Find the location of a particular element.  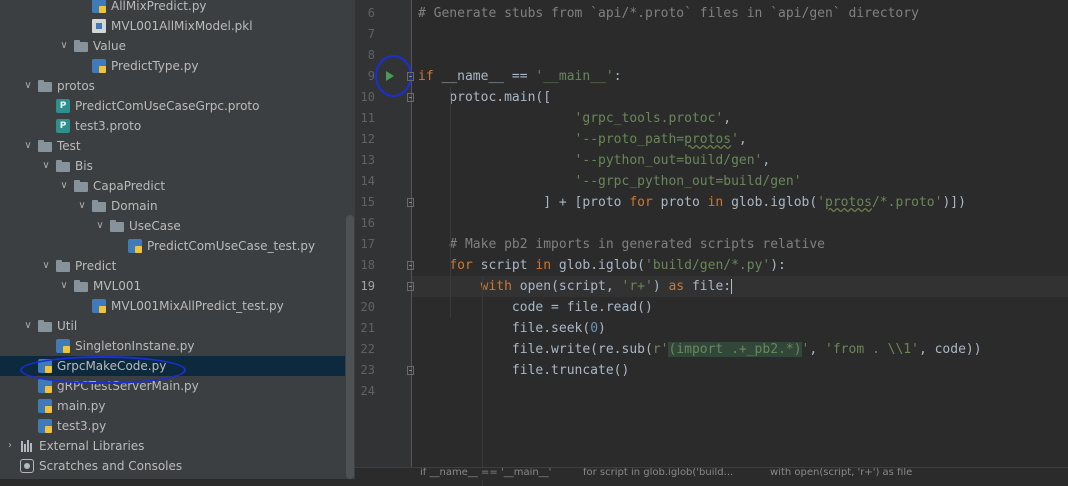

proto-file-icon: P is located at coordinates (63, 106).